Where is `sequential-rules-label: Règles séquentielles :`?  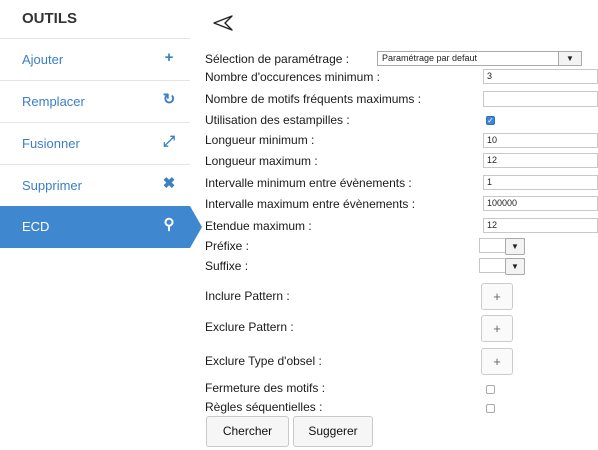 sequential-rules-label: Règles séquentielles : is located at coordinates (264, 407).